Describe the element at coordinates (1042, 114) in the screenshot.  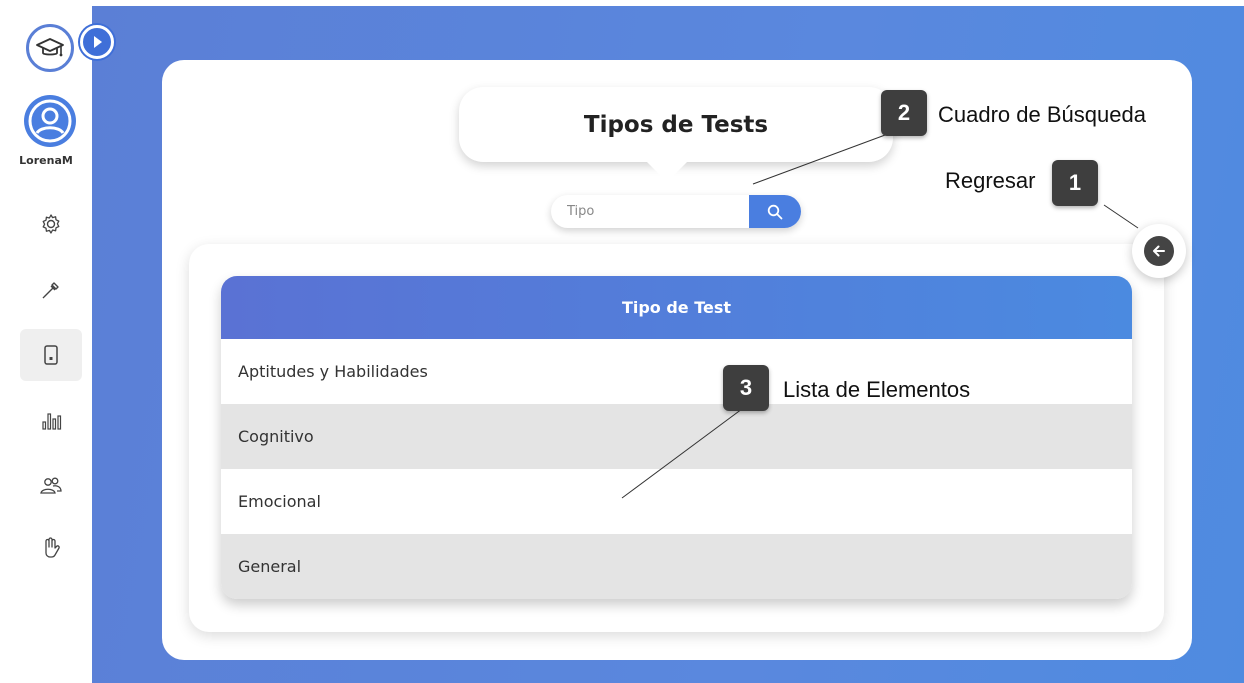
I see `callout-label-busqueda: Cuadro de Búsqueda` at that location.